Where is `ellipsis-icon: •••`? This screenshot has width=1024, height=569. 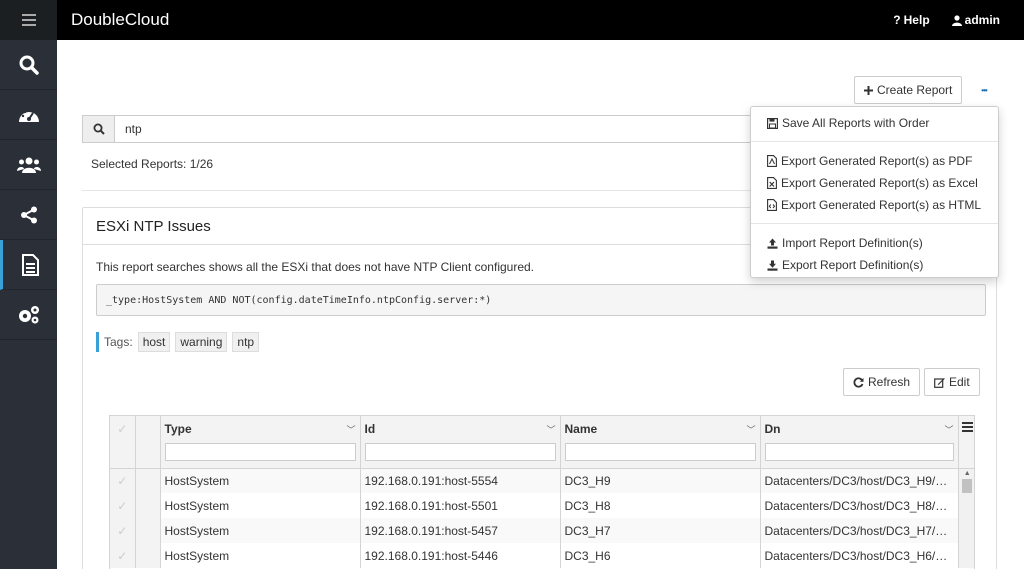
ellipsis-icon: ••• is located at coordinates (984, 90).